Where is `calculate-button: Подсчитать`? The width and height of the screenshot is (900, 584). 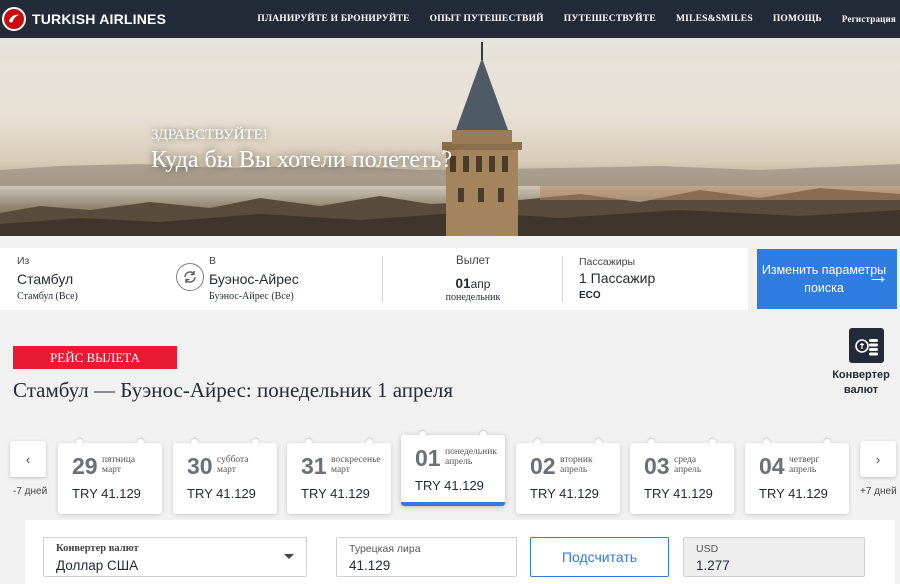 calculate-button: Подсчитать is located at coordinates (599, 557).